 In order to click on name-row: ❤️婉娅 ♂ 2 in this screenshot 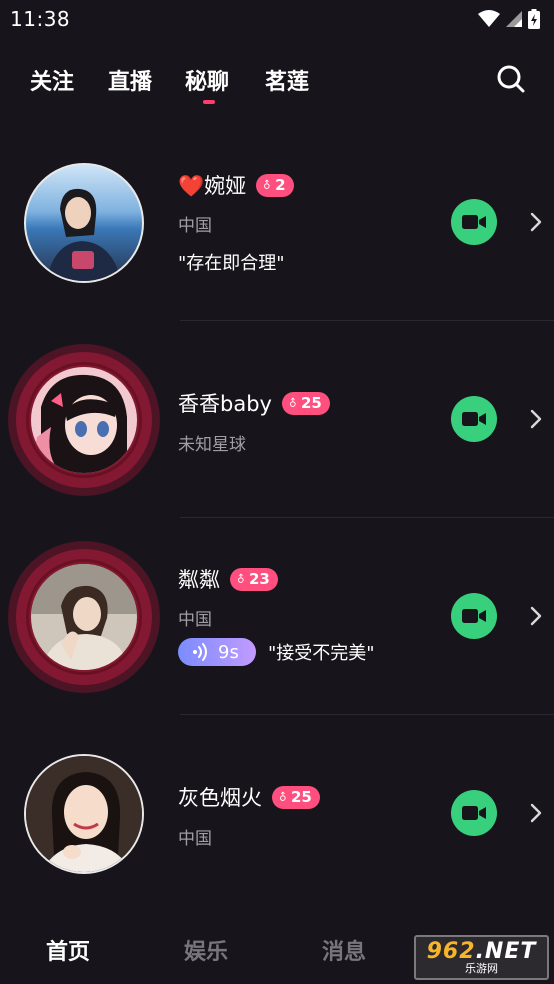, I will do `click(236, 185)`.